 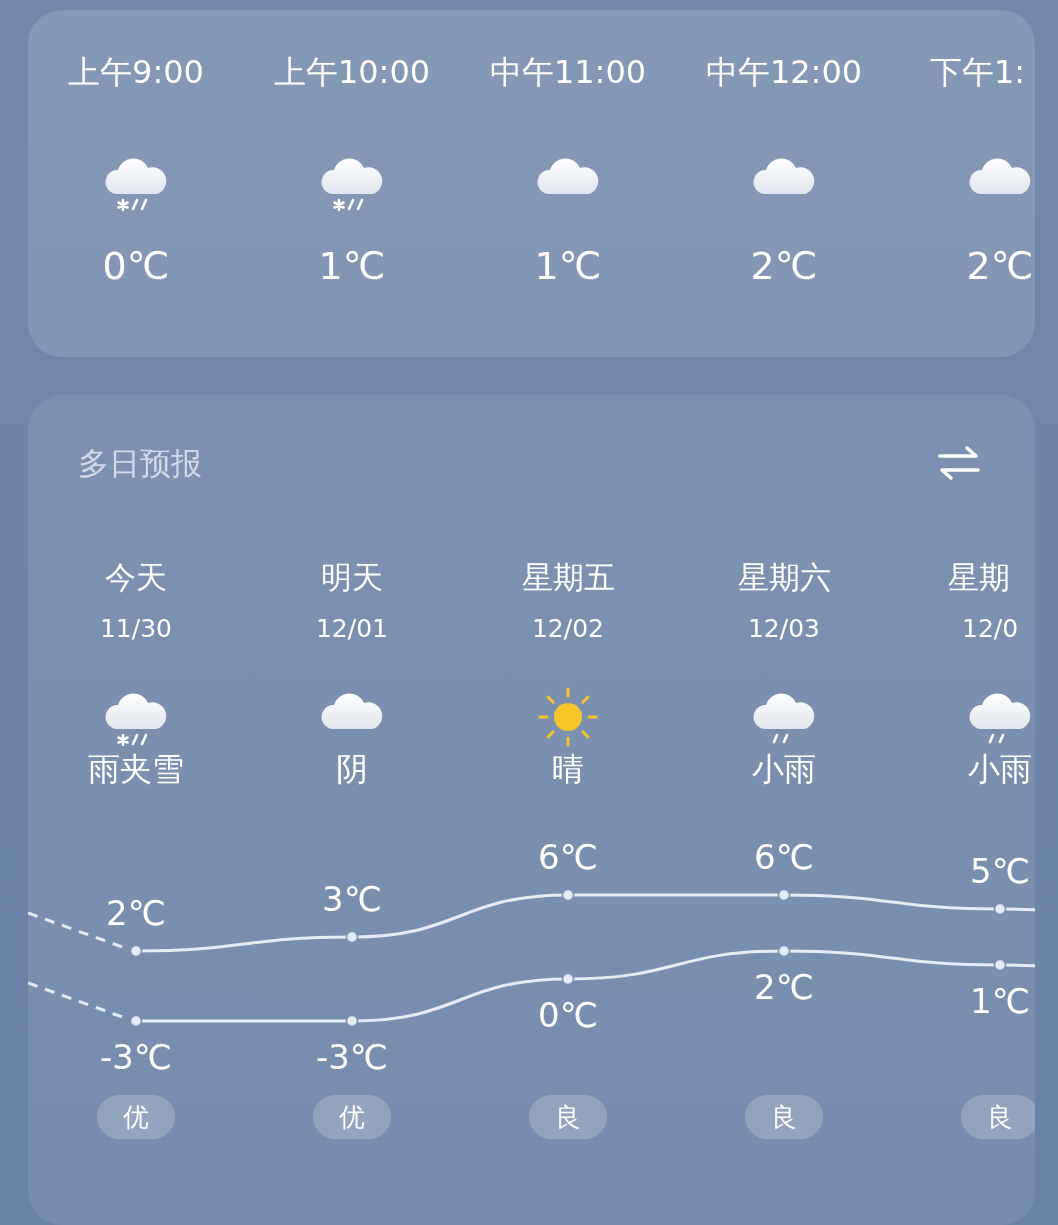 What do you see at coordinates (568, 72) in the screenshot?
I see `time-label: 中午11:00` at bounding box center [568, 72].